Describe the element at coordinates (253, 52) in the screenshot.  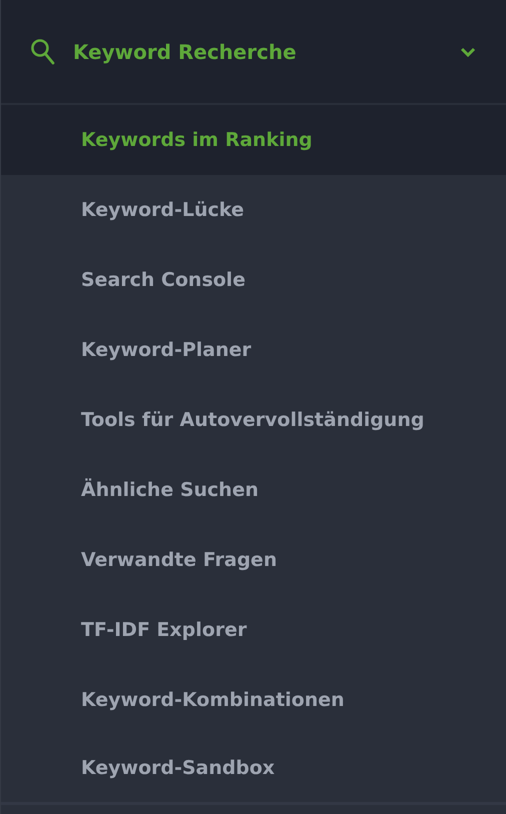
I see `section-header: Keyword Recherche` at that location.